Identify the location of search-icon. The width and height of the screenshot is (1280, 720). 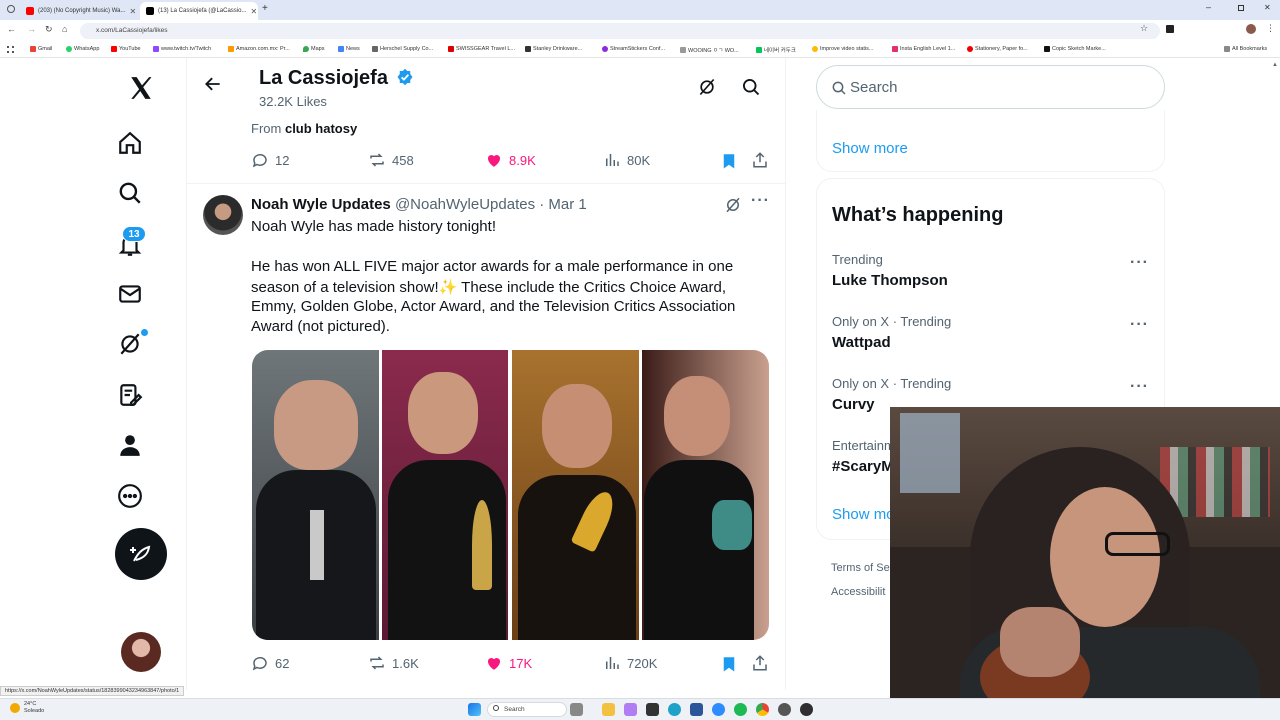
(751, 89).